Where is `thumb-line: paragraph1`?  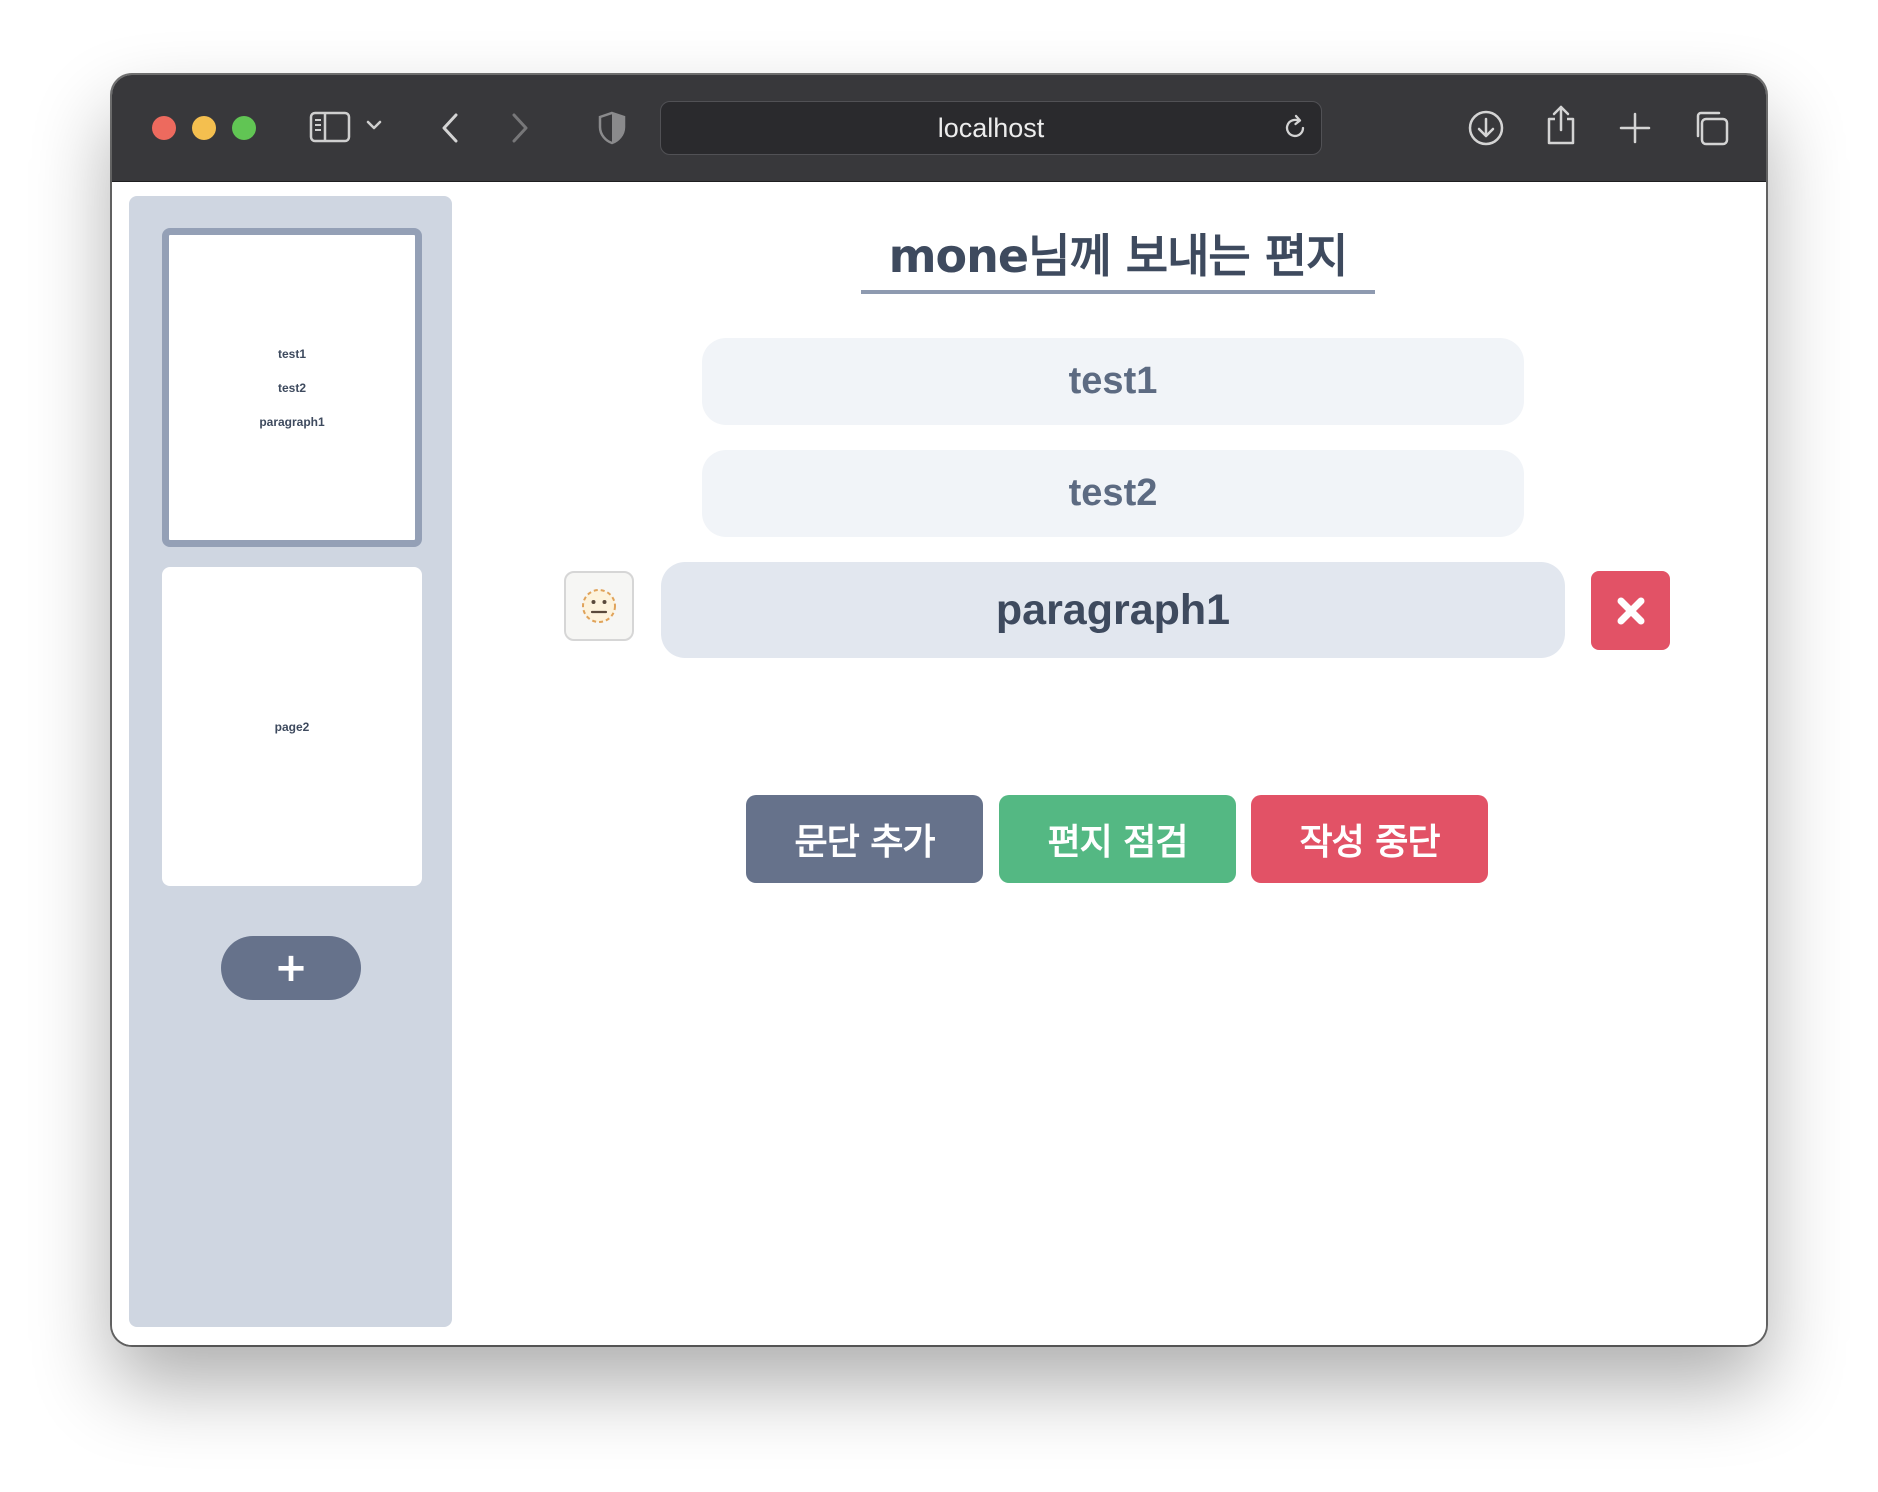 thumb-line: paragraph1 is located at coordinates (292, 421).